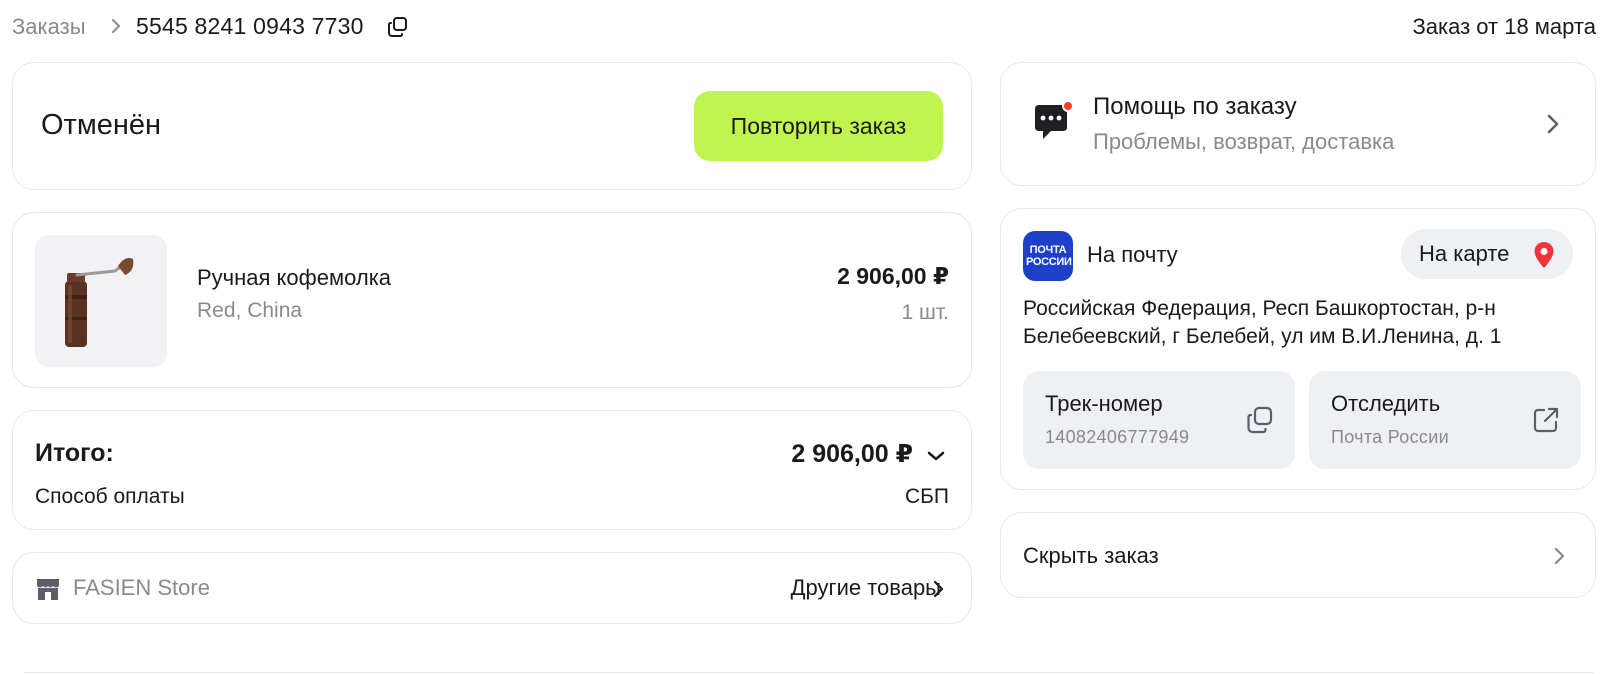  I want to click on payment-method-label: Способ оплаты, so click(110, 496).